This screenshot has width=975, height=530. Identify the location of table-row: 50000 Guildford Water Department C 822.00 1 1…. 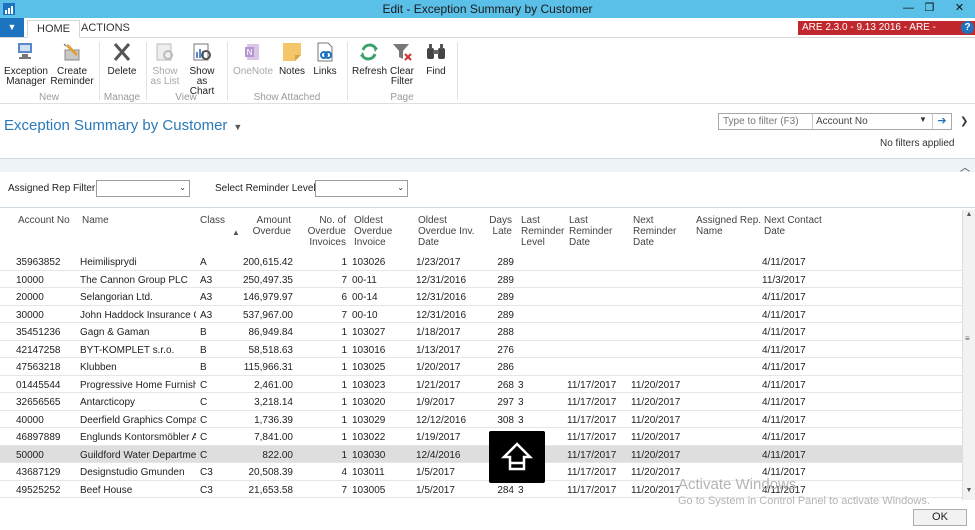
(481, 454).